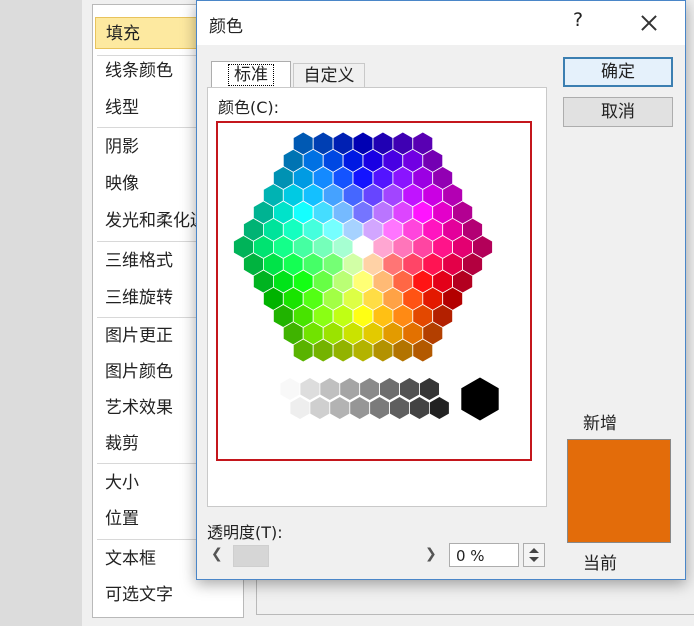  What do you see at coordinates (600, 424) in the screenshot?
I see `new-color-label: 新增` at bounding box center [600, 424].